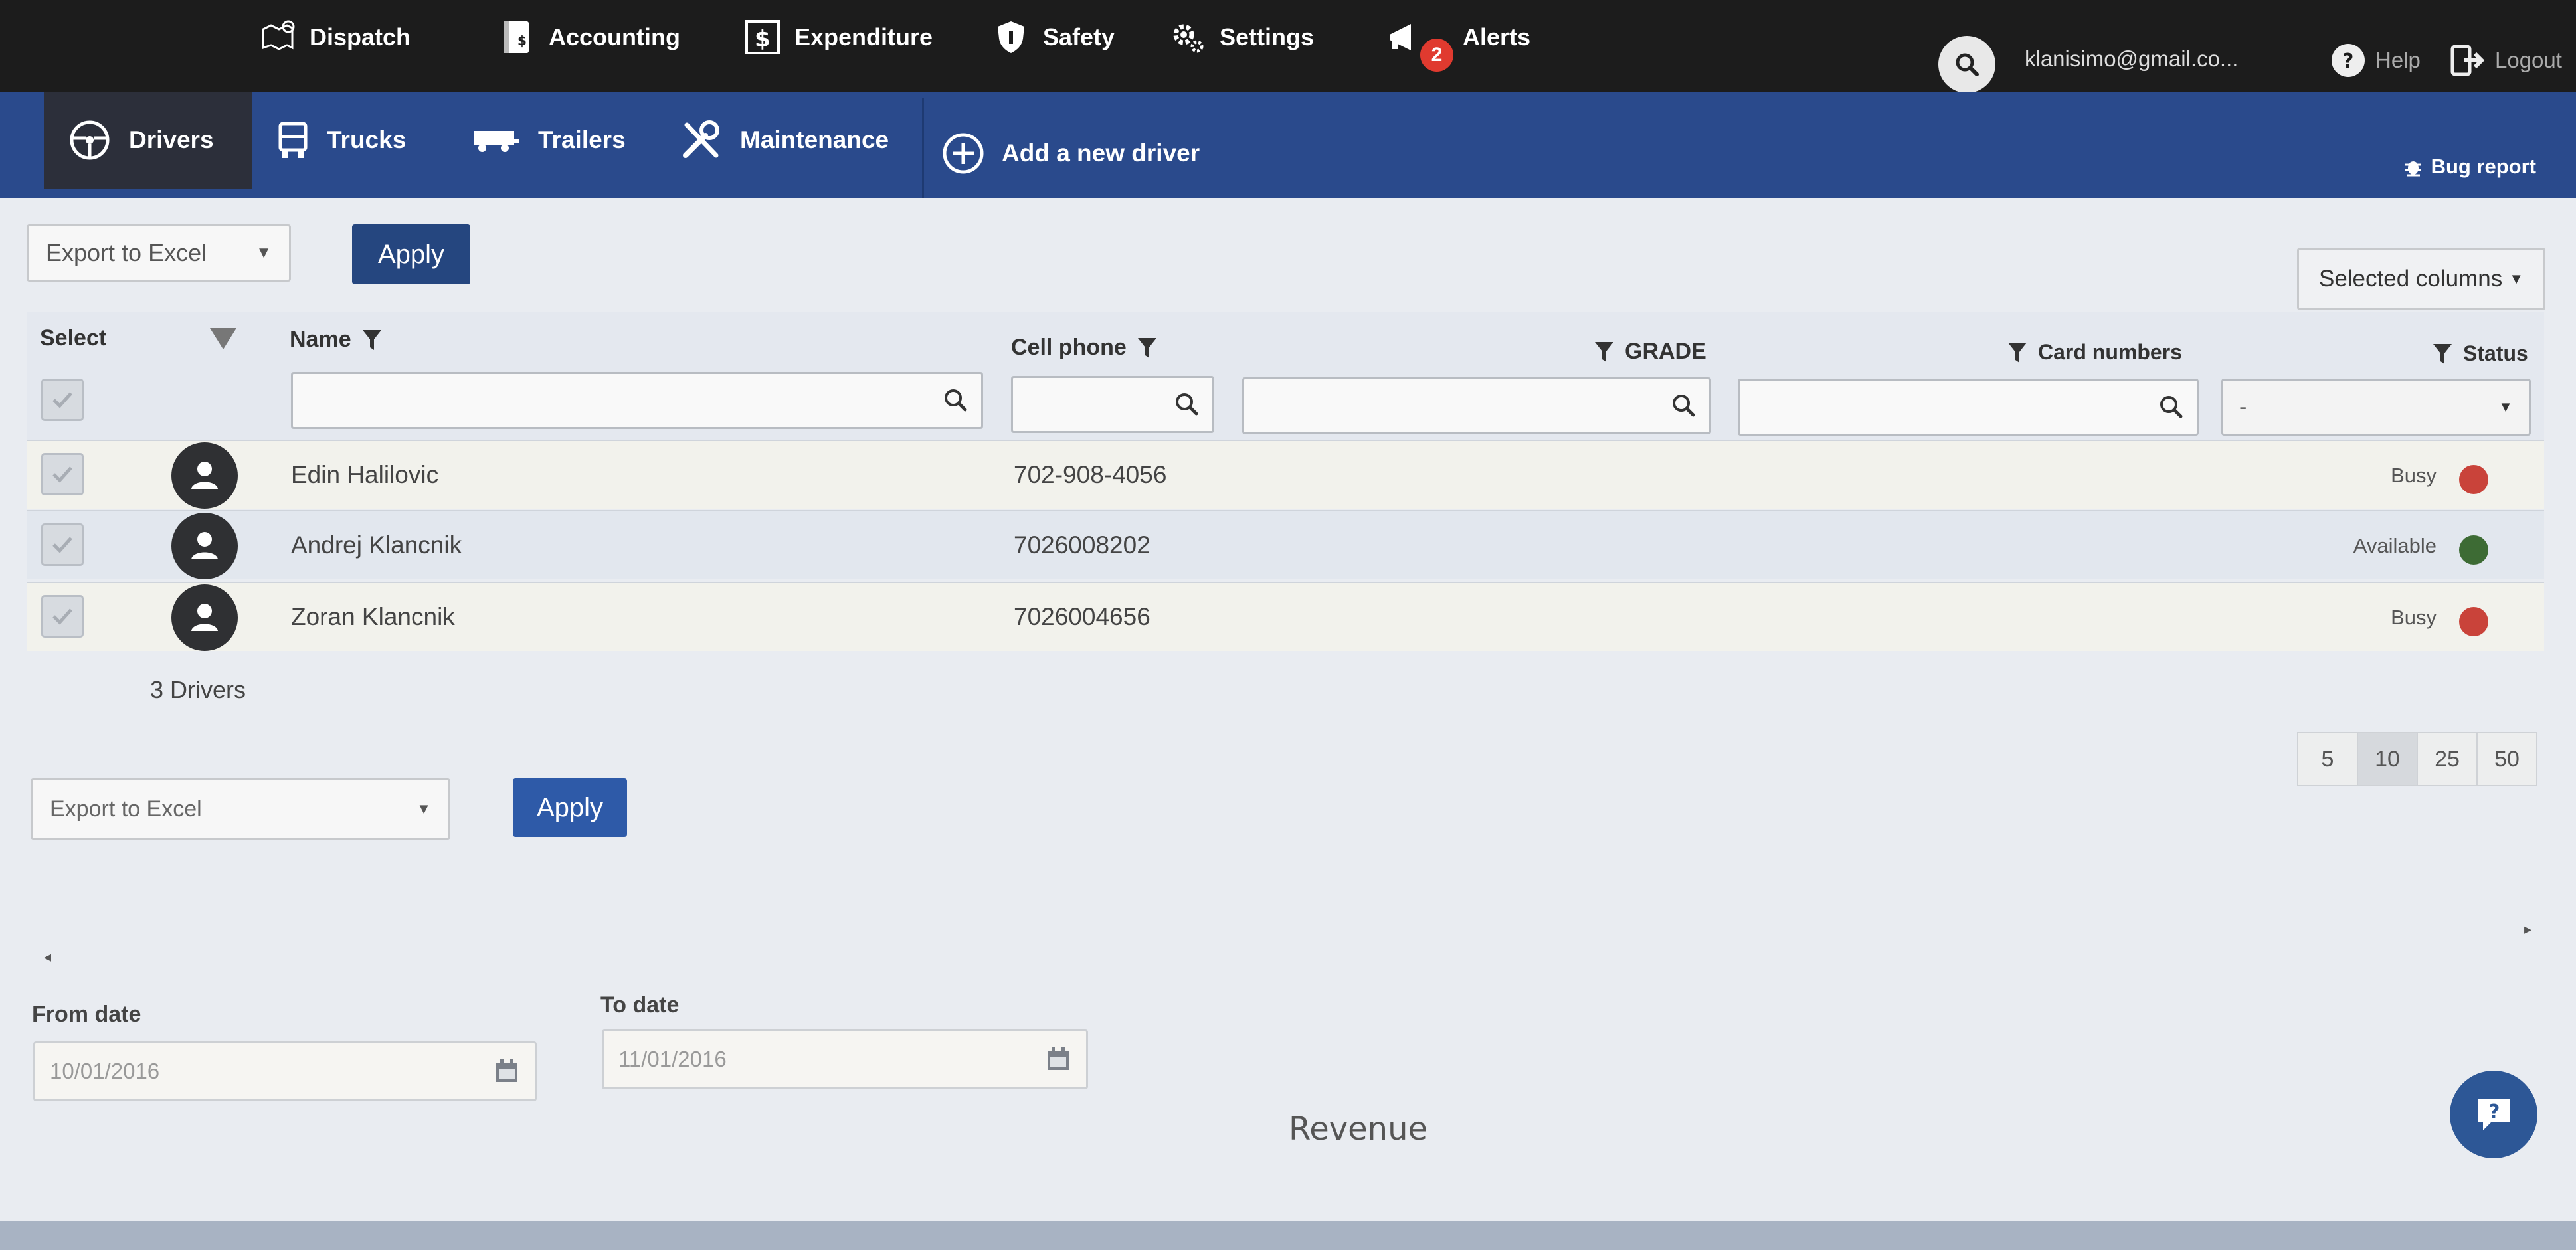 The width and height of the screenshot is (2576, 1250). Describe the element at coordinates (240, 809) in the screenshot. I see `bottom-export-format-select: Export to Excel ▼` at that location.